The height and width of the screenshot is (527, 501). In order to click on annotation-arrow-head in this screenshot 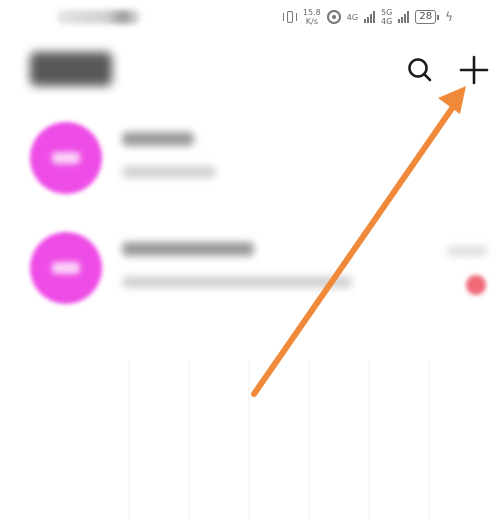, I will do `click(452, 100)`.